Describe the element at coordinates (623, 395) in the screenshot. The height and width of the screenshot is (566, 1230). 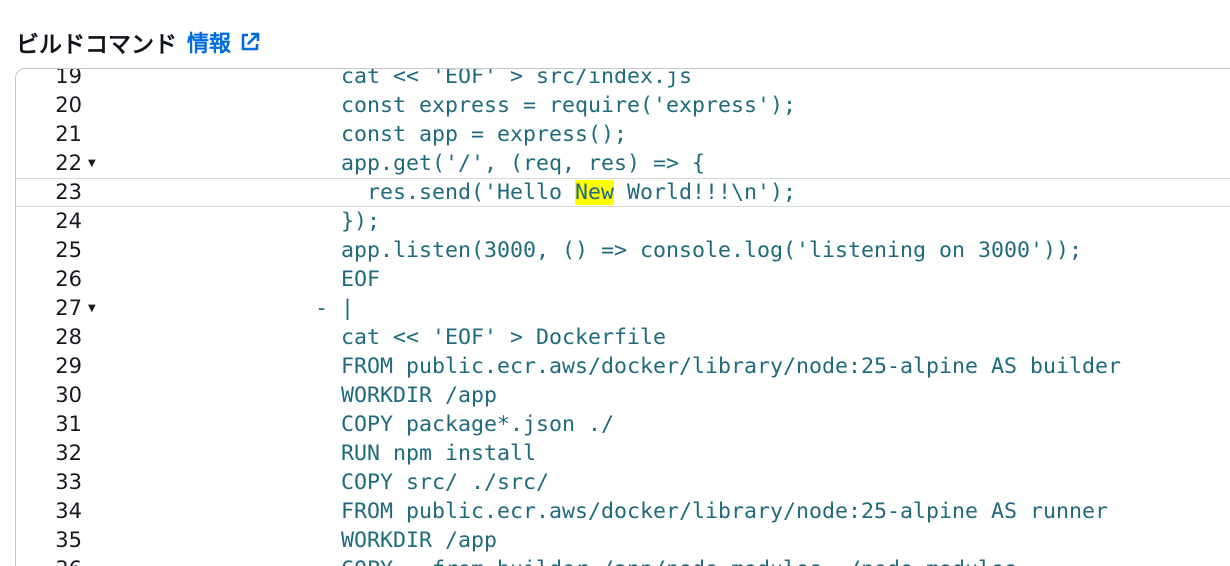
I see `code-line: 30 WORKDIR /app` at that location.